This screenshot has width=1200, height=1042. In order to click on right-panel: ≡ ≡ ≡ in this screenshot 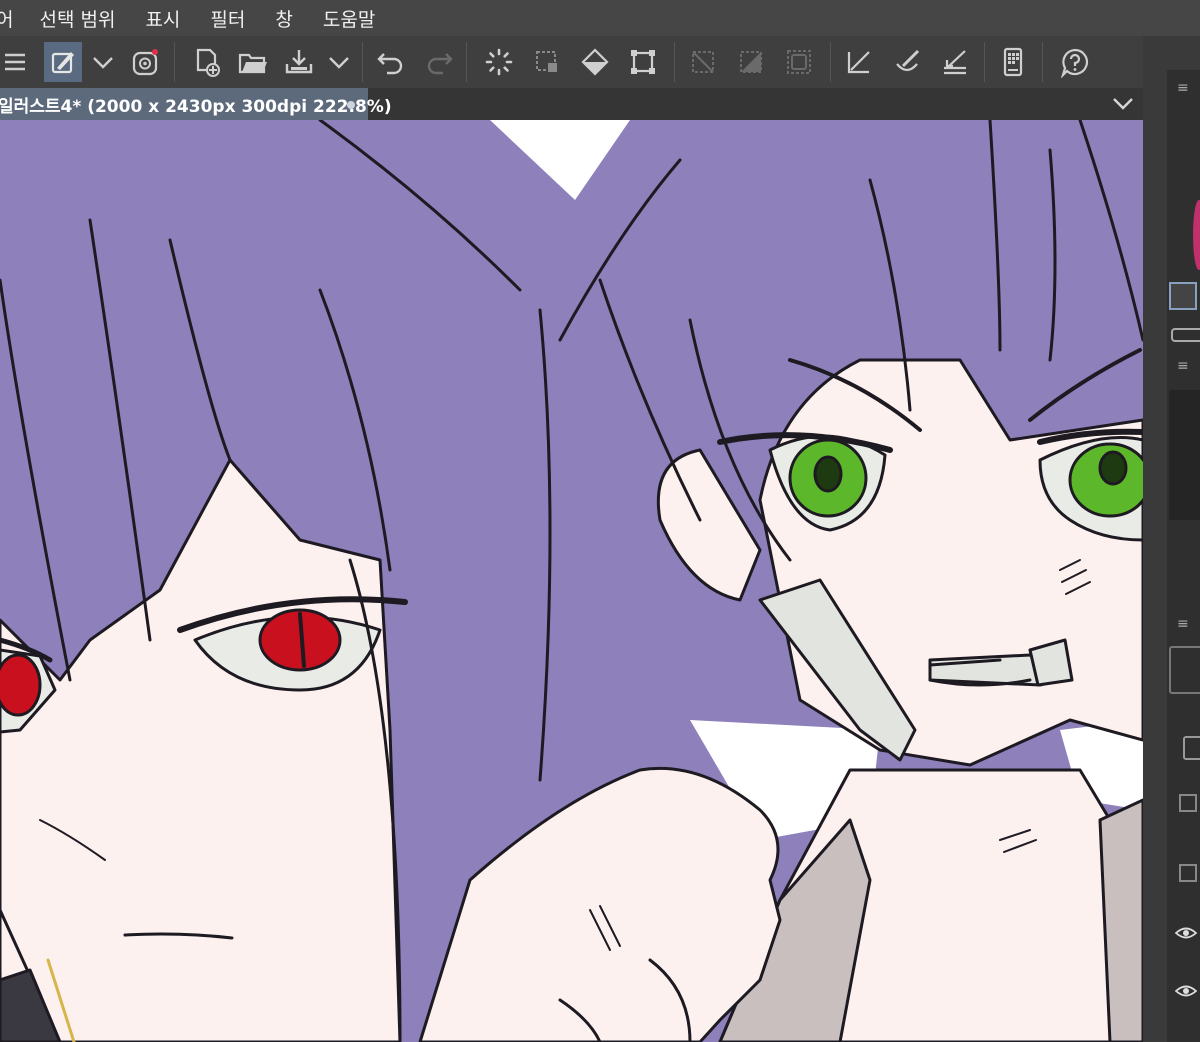, I will do `click(1171, 541)`.